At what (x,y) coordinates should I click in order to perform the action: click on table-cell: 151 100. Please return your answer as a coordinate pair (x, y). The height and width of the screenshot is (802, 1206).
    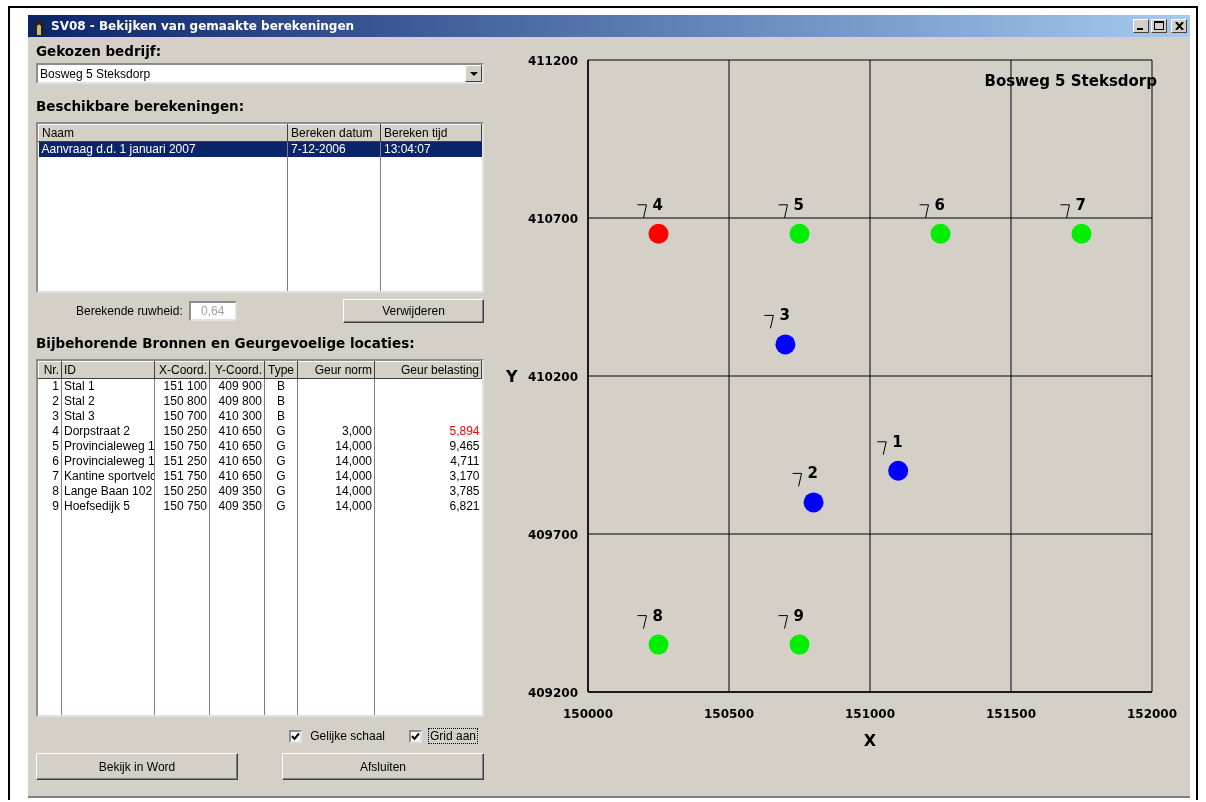
    Looking at the image, I should click on (182, 386).